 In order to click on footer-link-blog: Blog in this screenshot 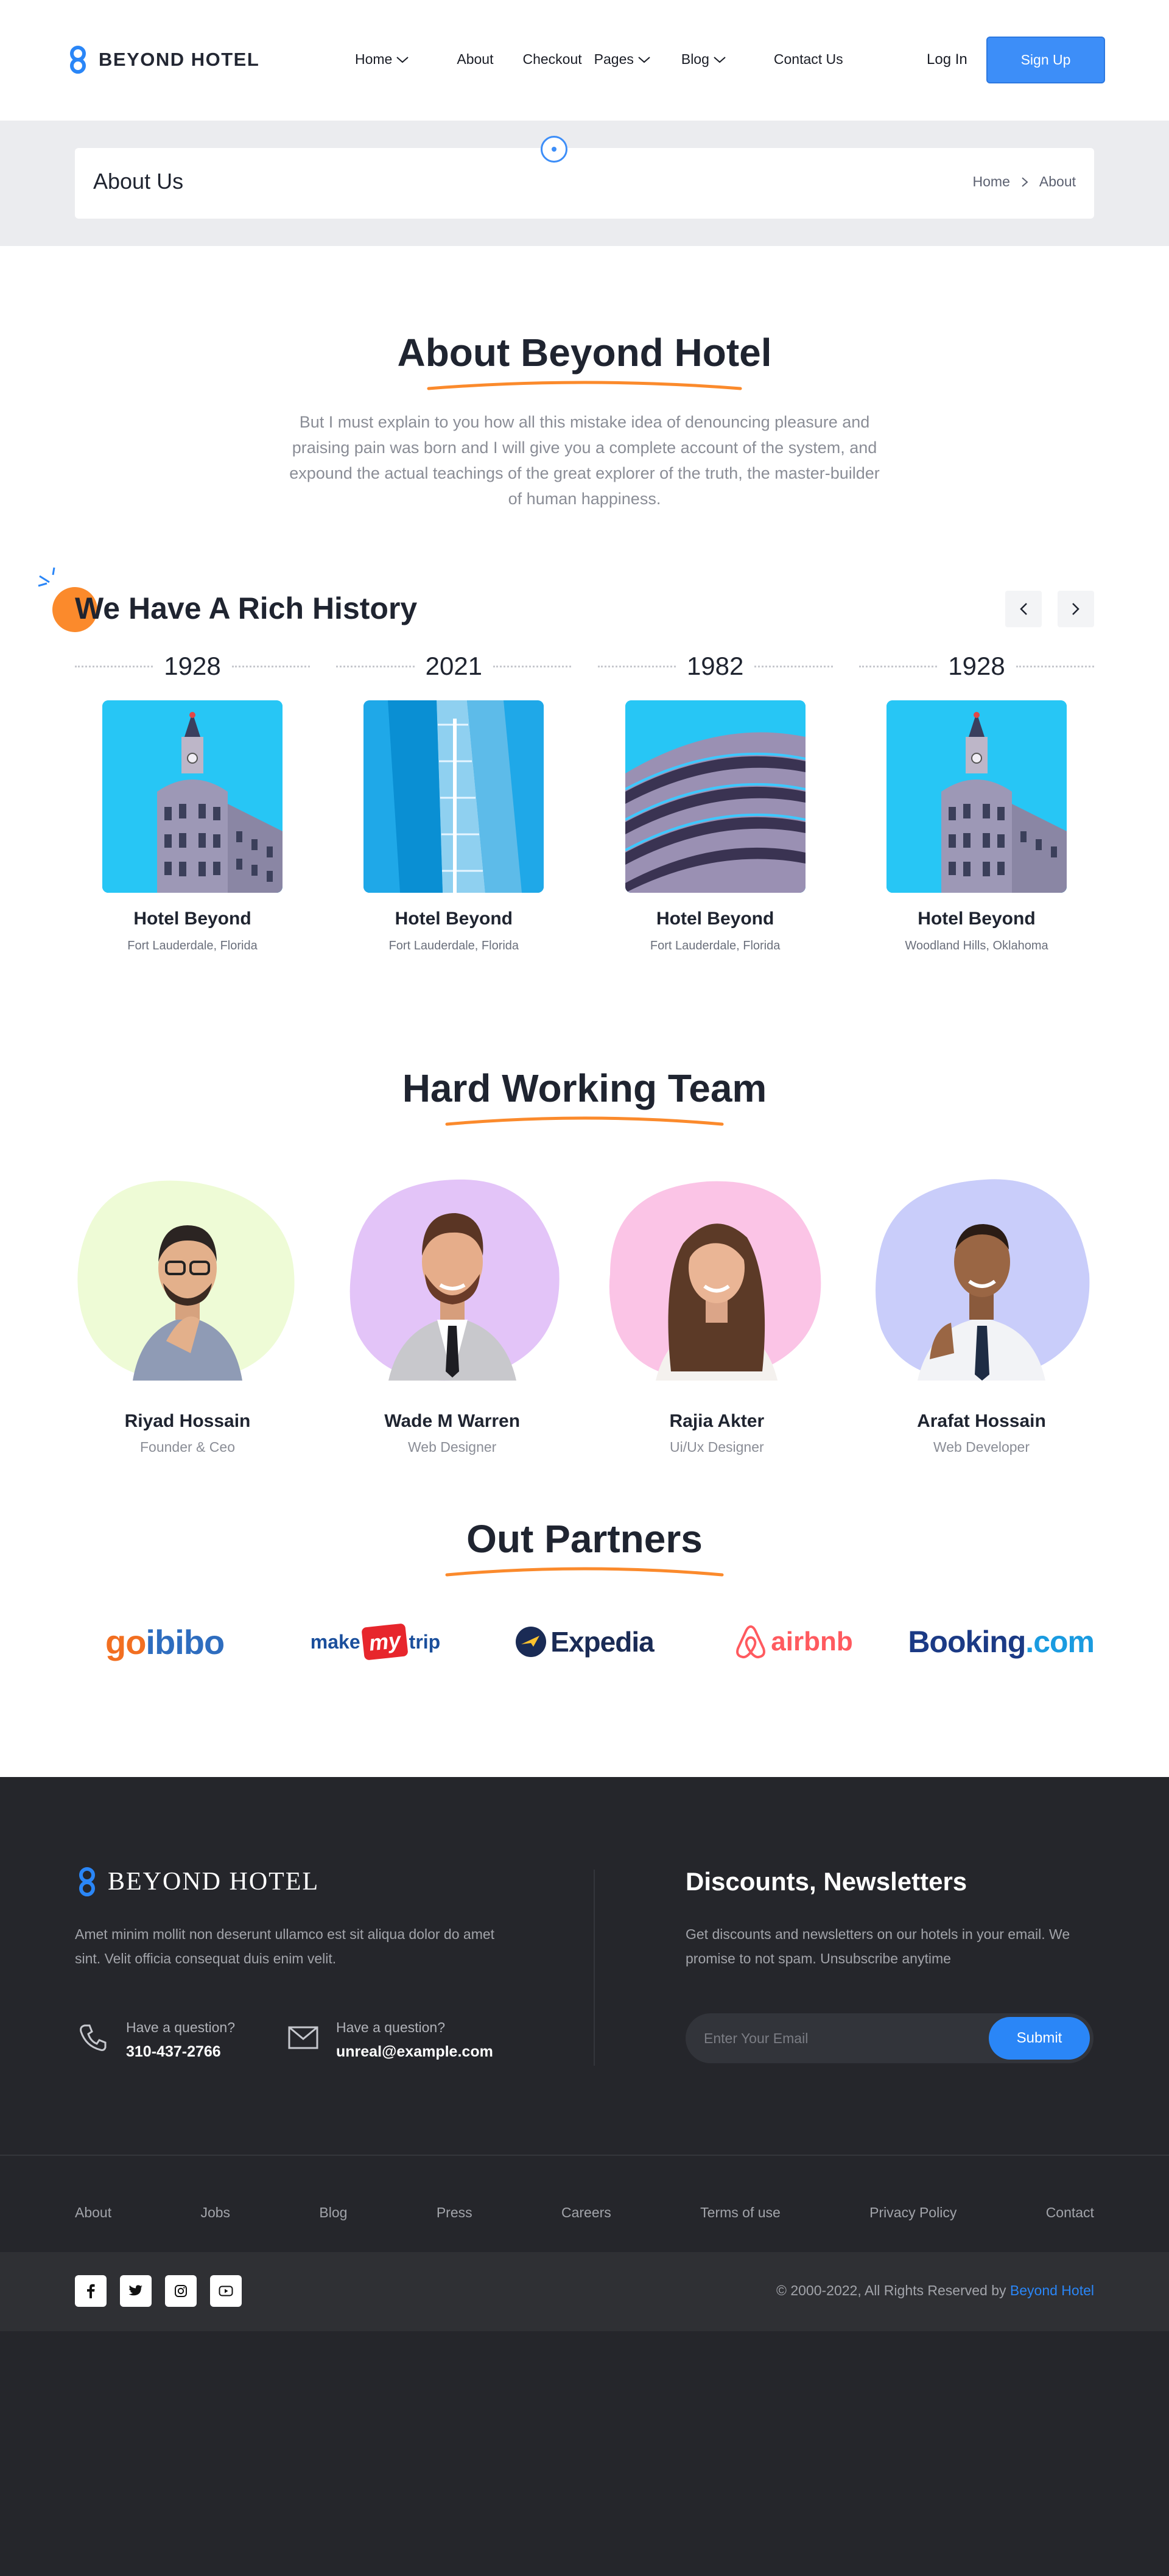, I will do `click(333, 2213)`.